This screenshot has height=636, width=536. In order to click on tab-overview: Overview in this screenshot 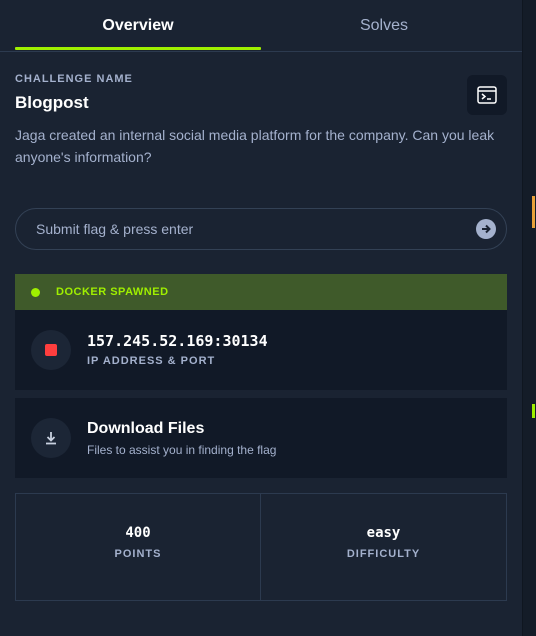, I will do `click(138, 26)`.